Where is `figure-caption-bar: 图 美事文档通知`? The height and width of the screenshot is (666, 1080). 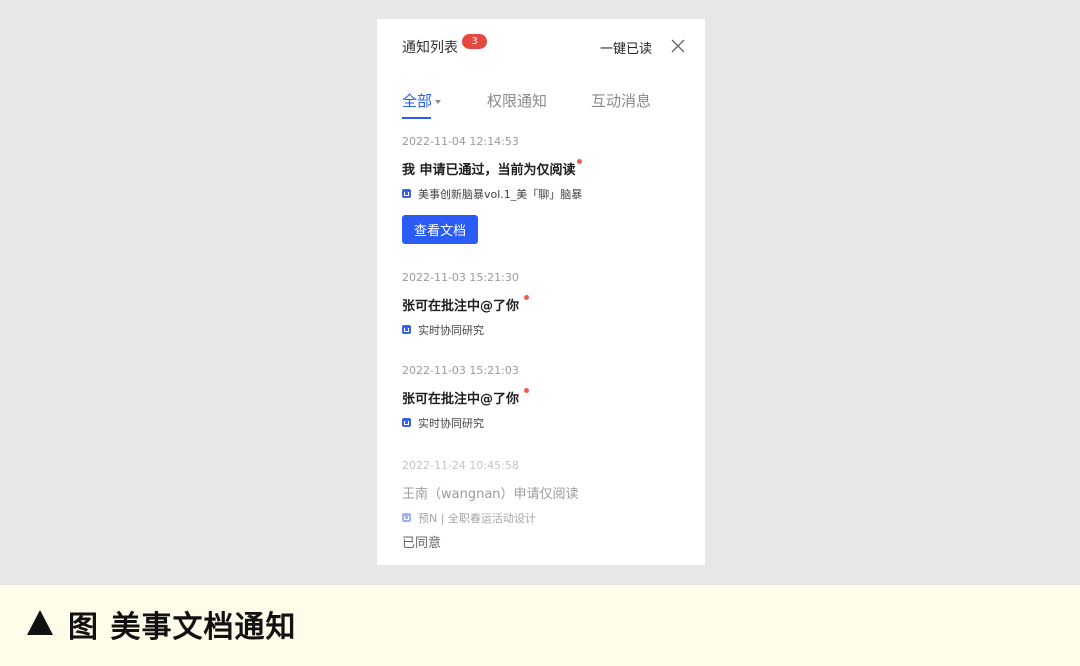
figure-caption-bar: 图 美事文档通知 is located at coordinates (540, 625).